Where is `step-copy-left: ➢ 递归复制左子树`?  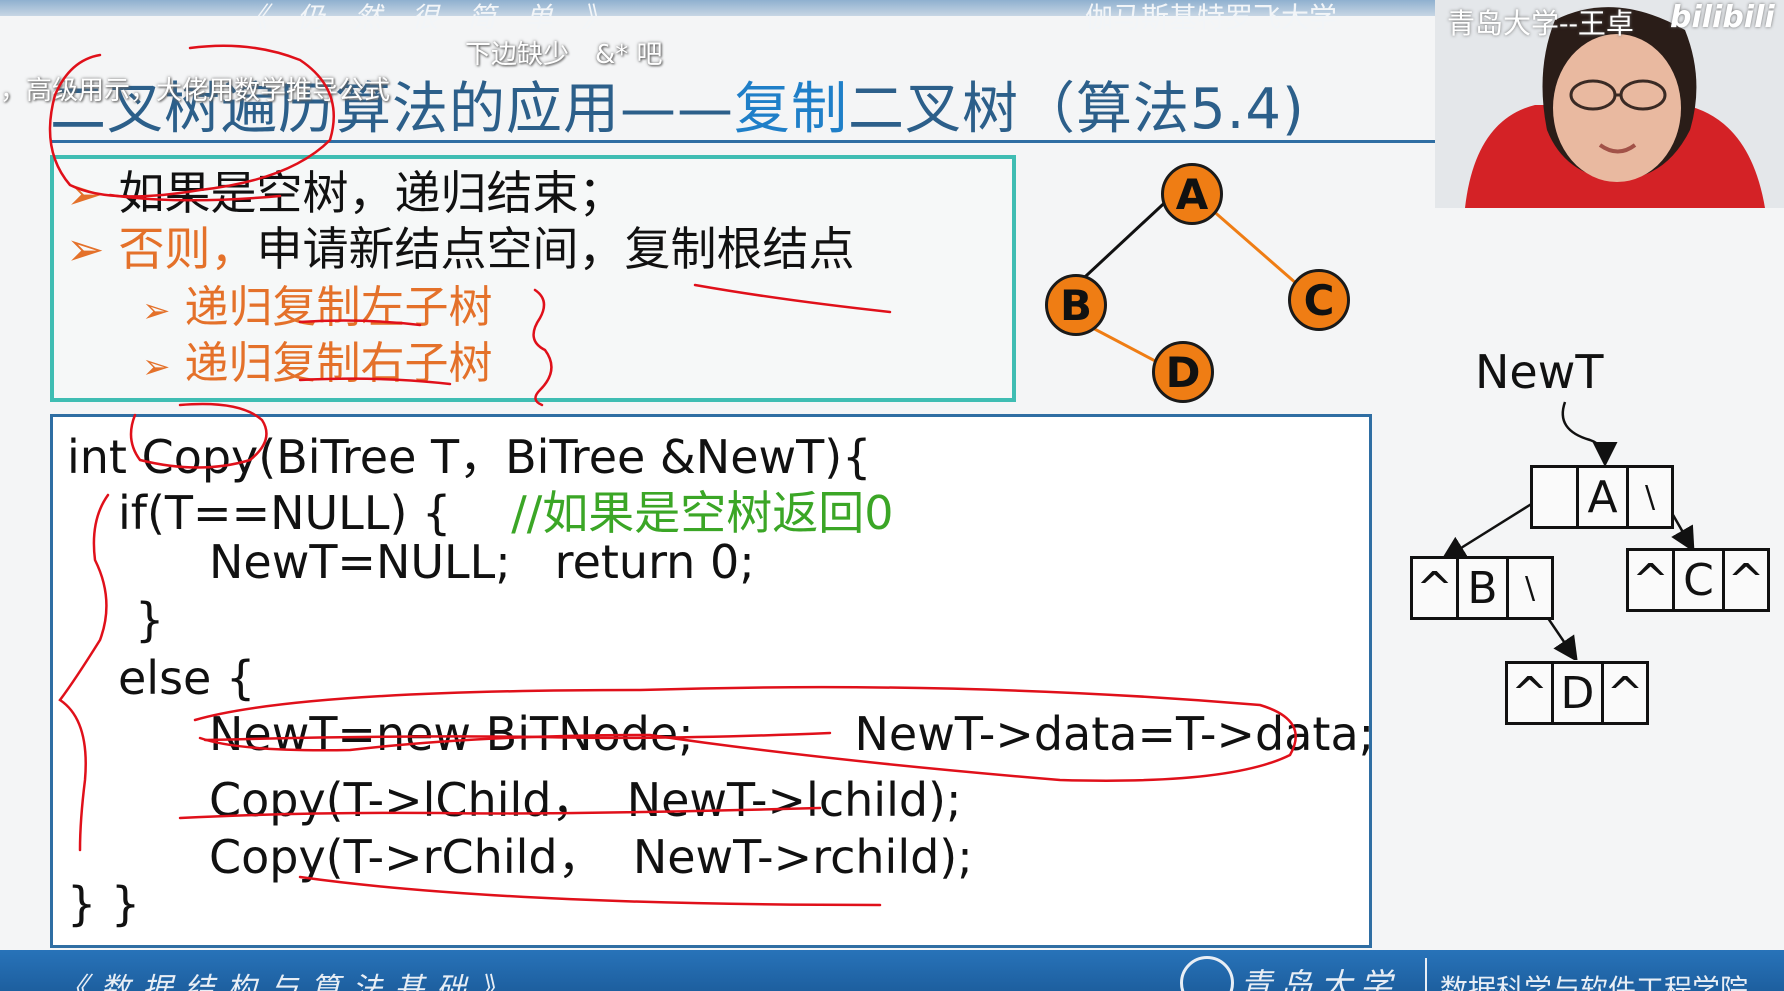 step-copy-left: ➢ 递归复制左子树 is located at coordinates (317, 303).